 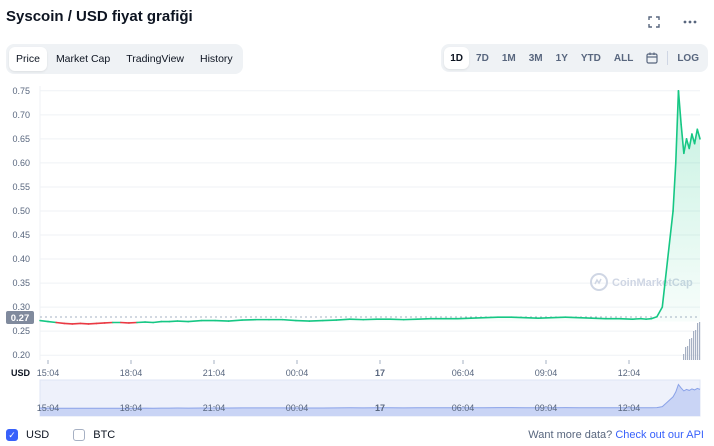 I want to click on y-tick-label: 0.35, so click(x=21, y=283).